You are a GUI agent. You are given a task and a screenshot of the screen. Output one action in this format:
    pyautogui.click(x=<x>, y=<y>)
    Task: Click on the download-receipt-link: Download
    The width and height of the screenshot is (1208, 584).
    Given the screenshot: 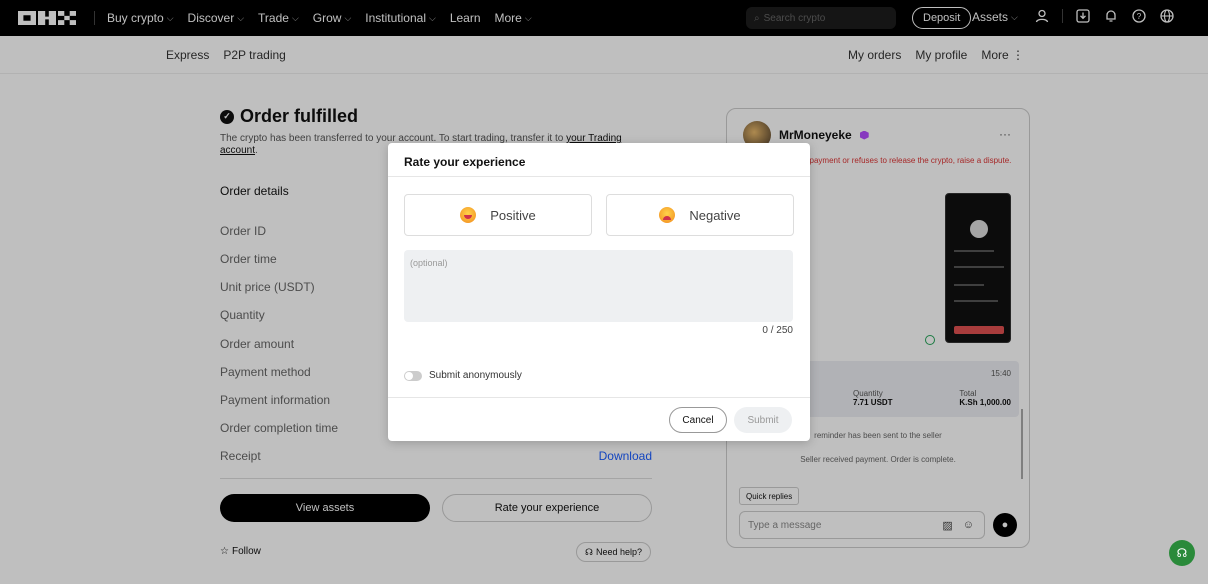 What is the action you would take?
    pyautogui.click(x=625, y=456)
    